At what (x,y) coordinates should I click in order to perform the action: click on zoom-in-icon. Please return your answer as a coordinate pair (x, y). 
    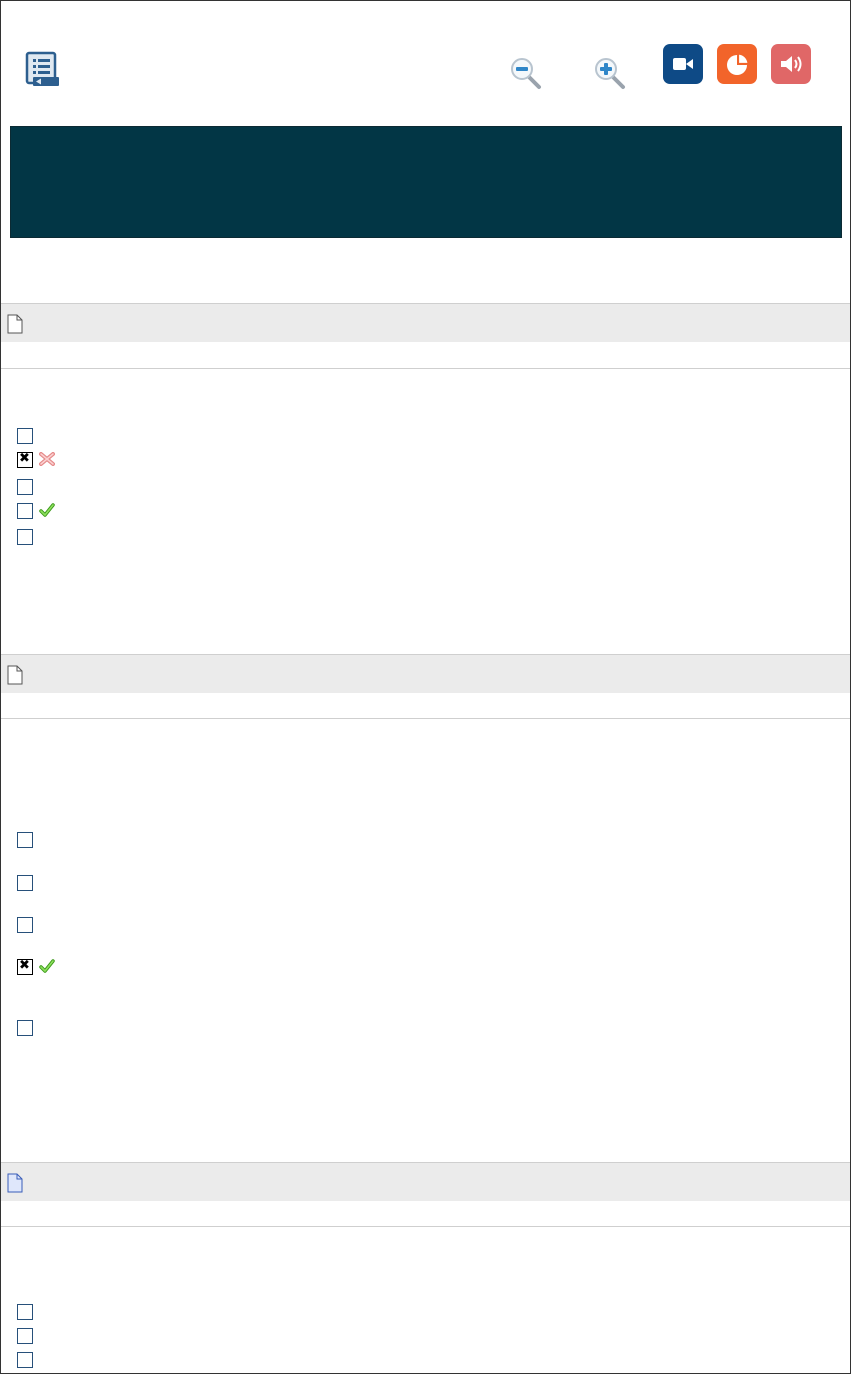
    Looking at the image, I should click on (610, 73).